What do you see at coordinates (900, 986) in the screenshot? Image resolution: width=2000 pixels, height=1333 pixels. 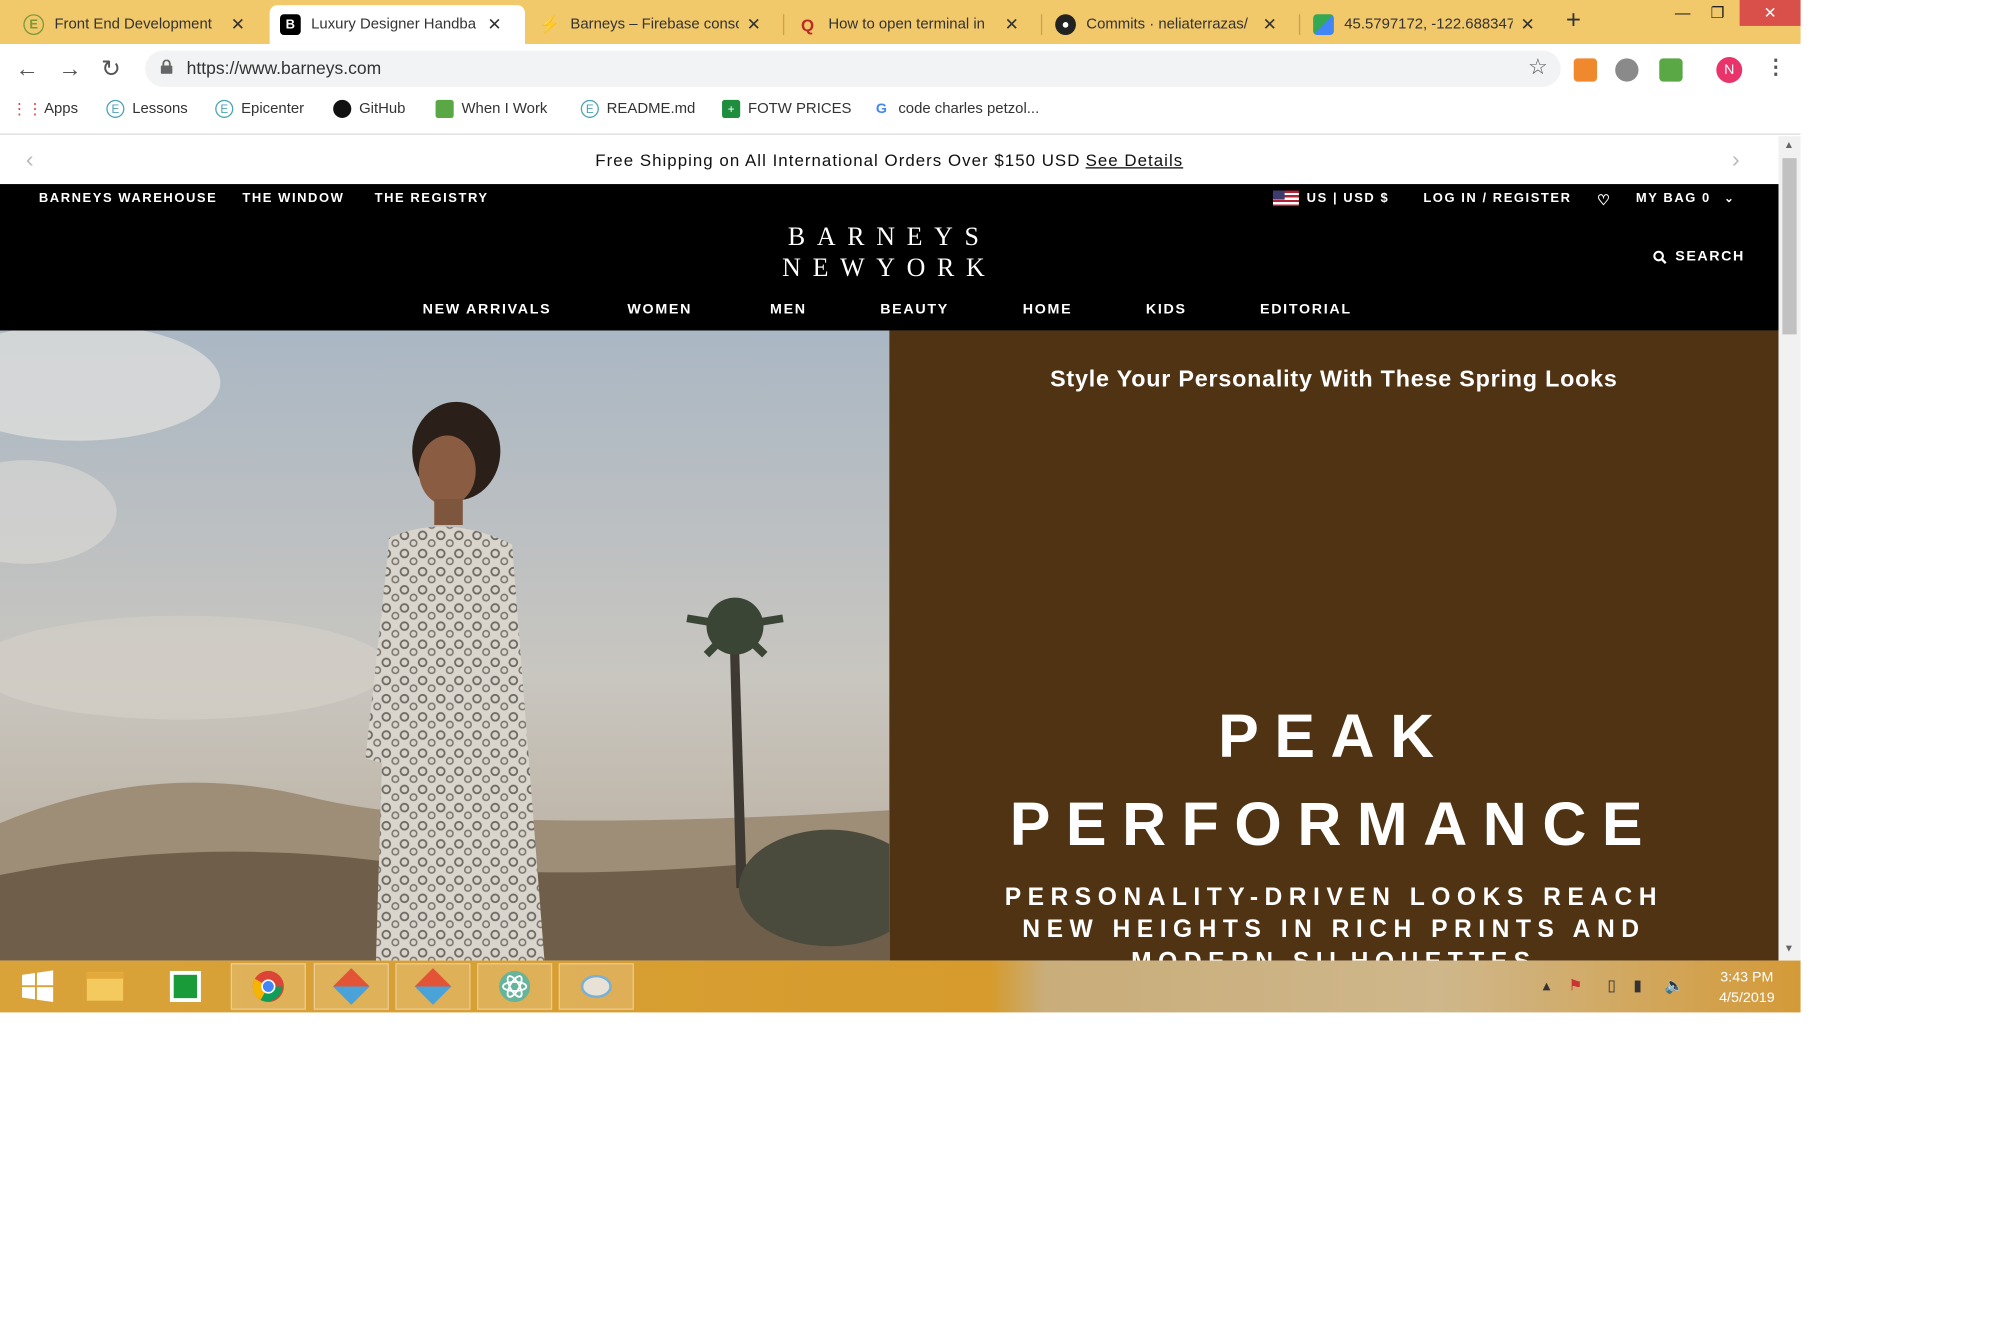 I see `windows-taskbar: ▴ ⚑ ▯ ▮ 🔈 3:43 PM 4/5/2019` at bounding box center [900, 986].